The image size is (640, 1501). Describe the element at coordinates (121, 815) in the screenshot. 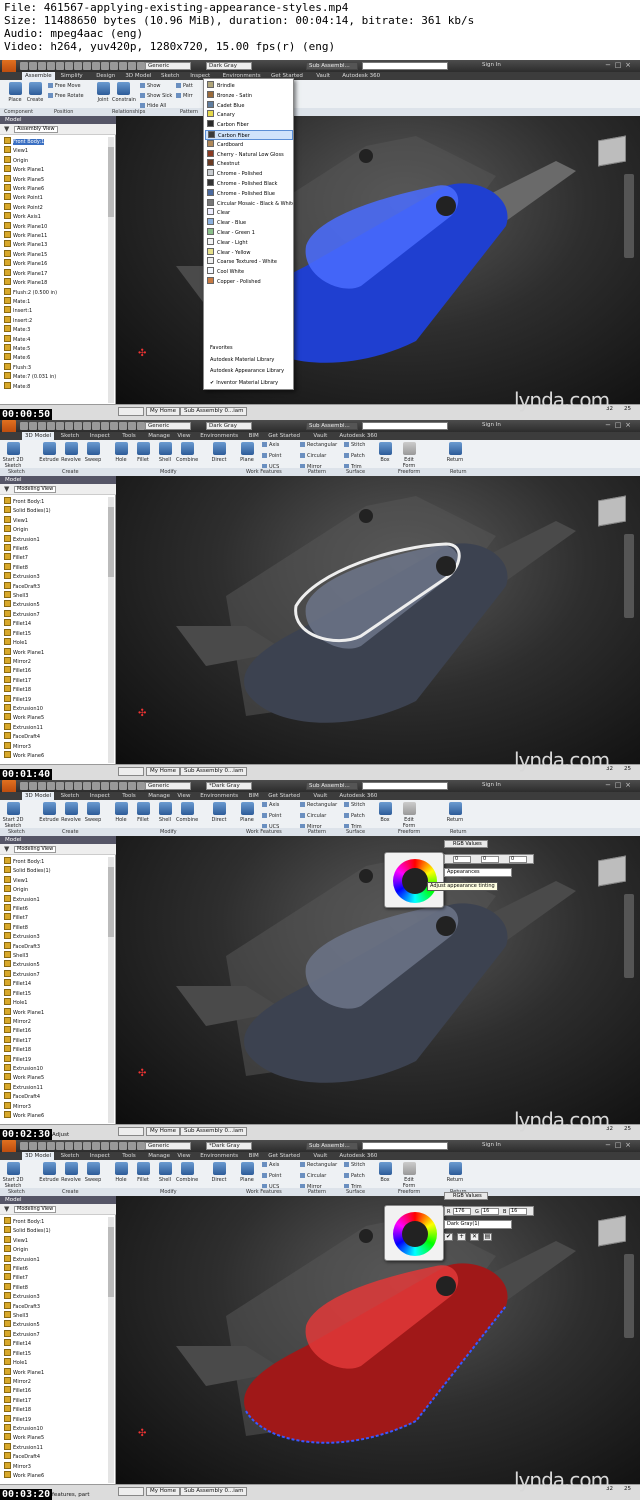

I see `ribbon-button-hole: Hole` at that location.